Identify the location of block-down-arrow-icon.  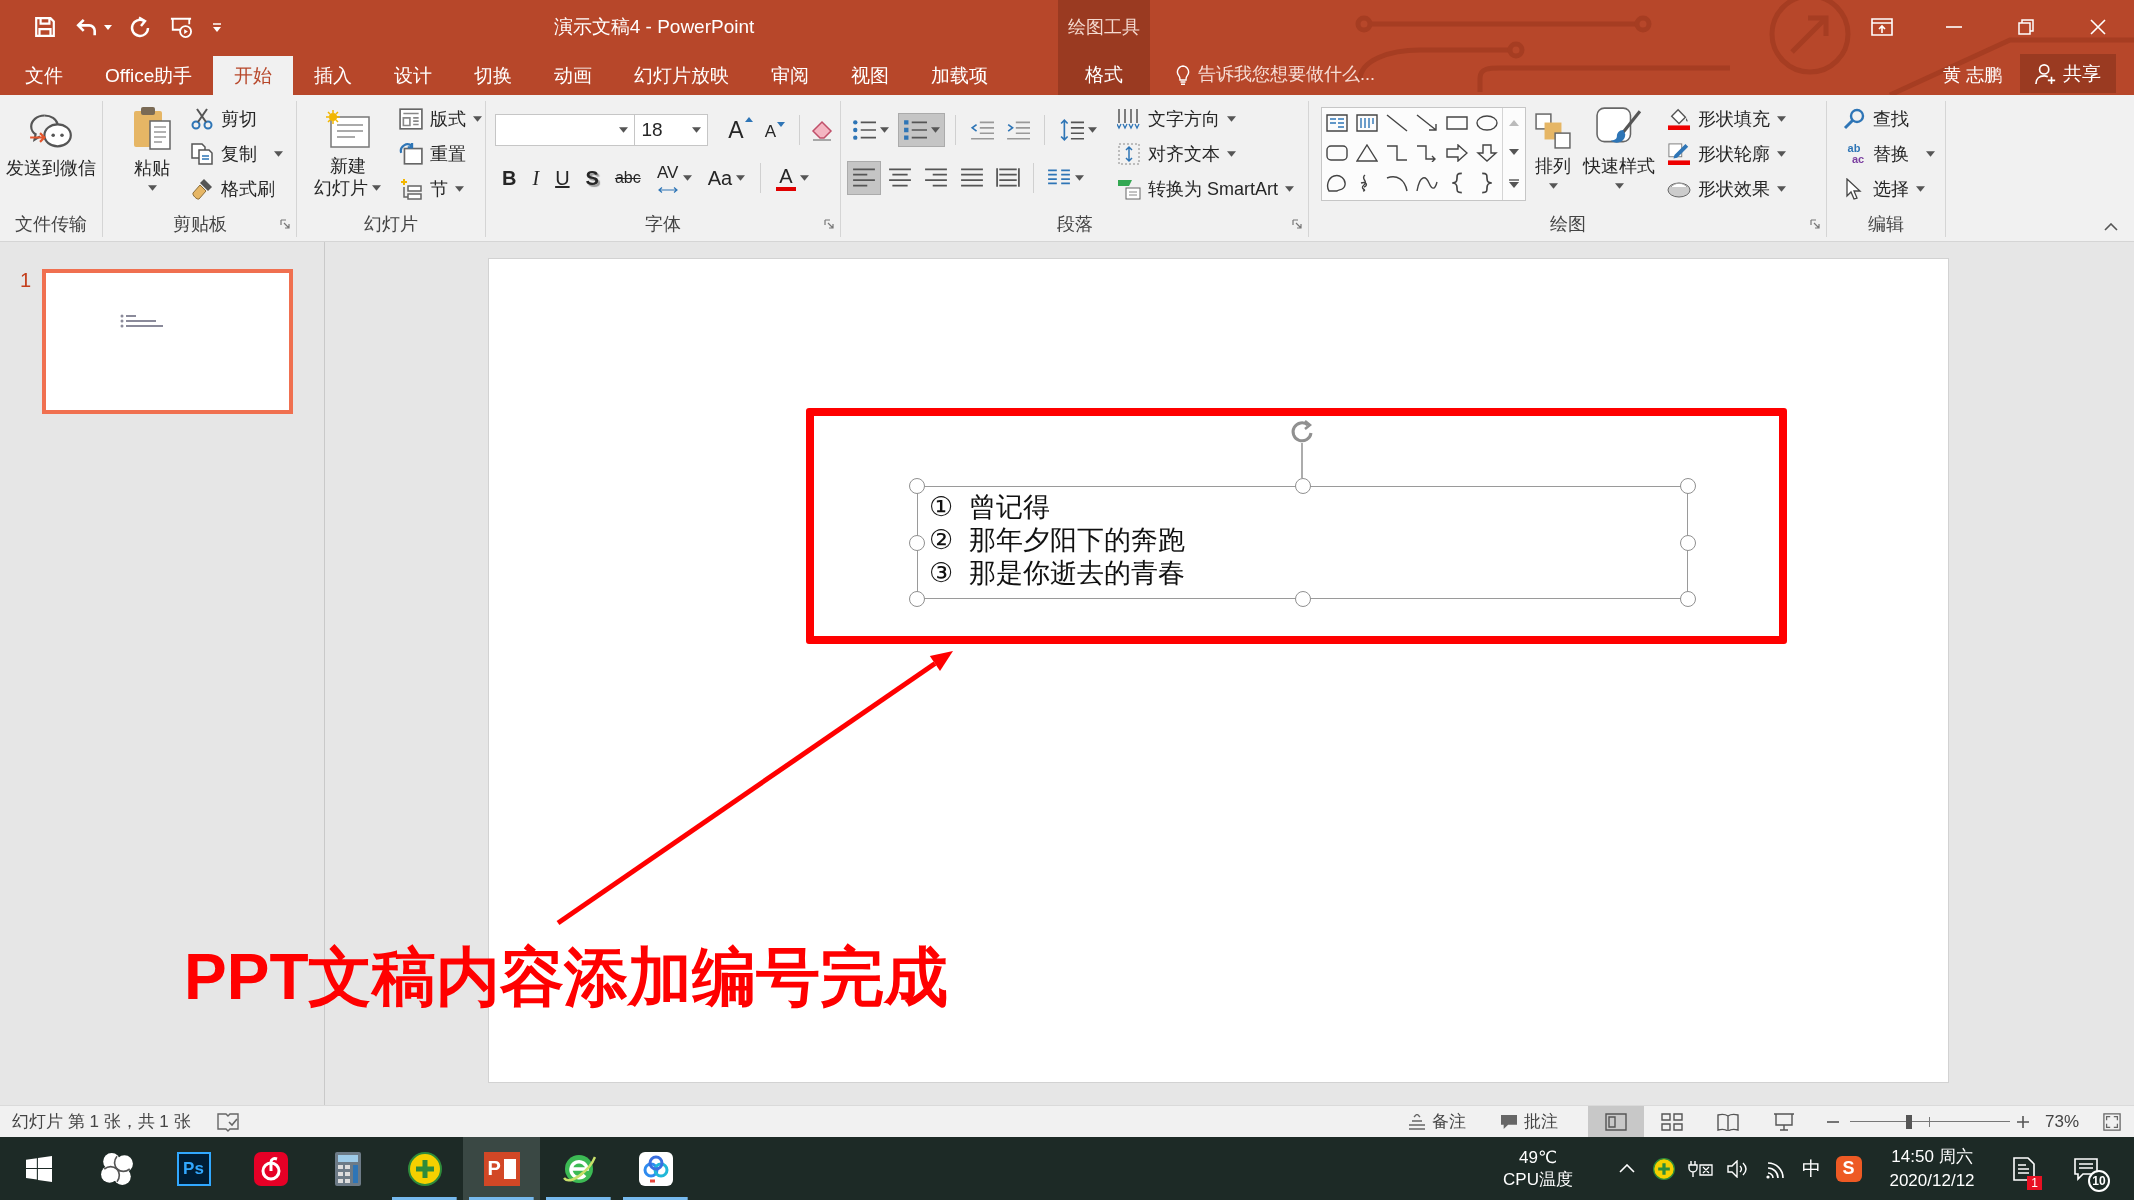
(1487, 153).